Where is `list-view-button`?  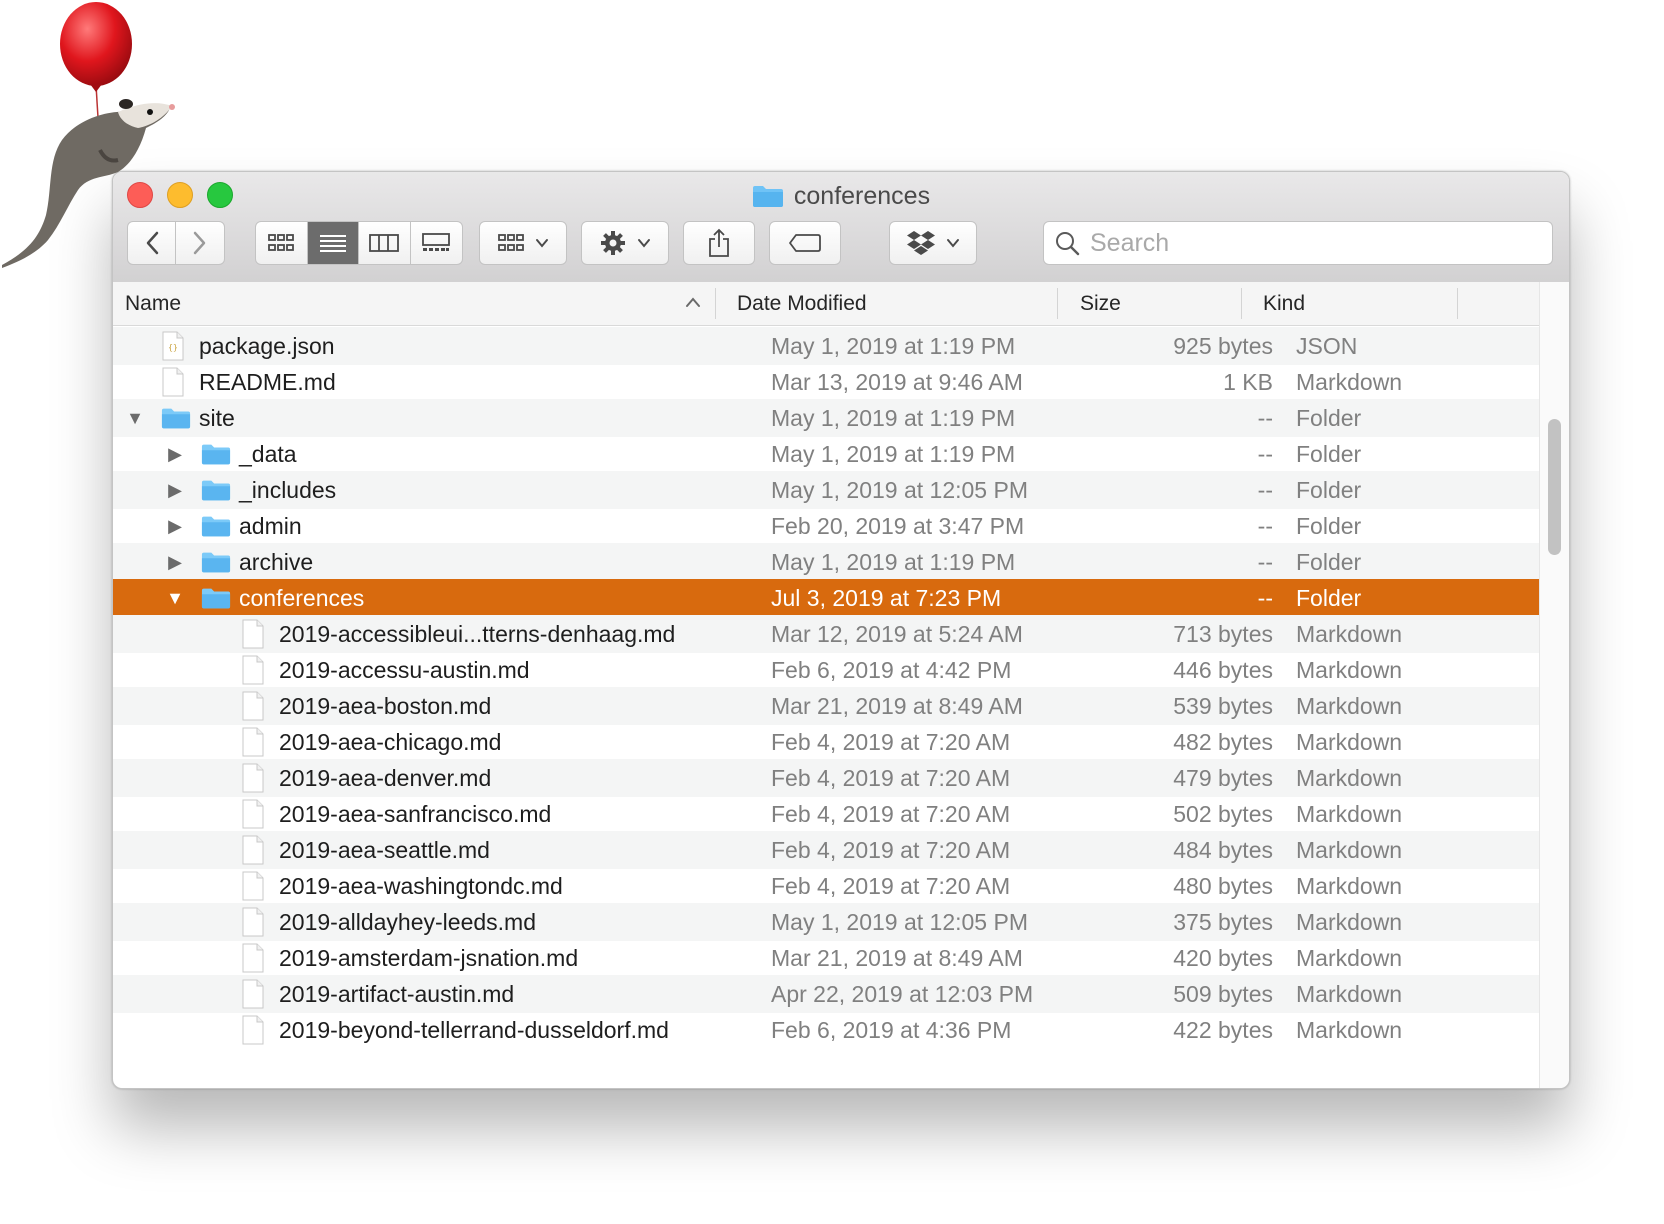
list-view-button is located at coordinates (333, 243).